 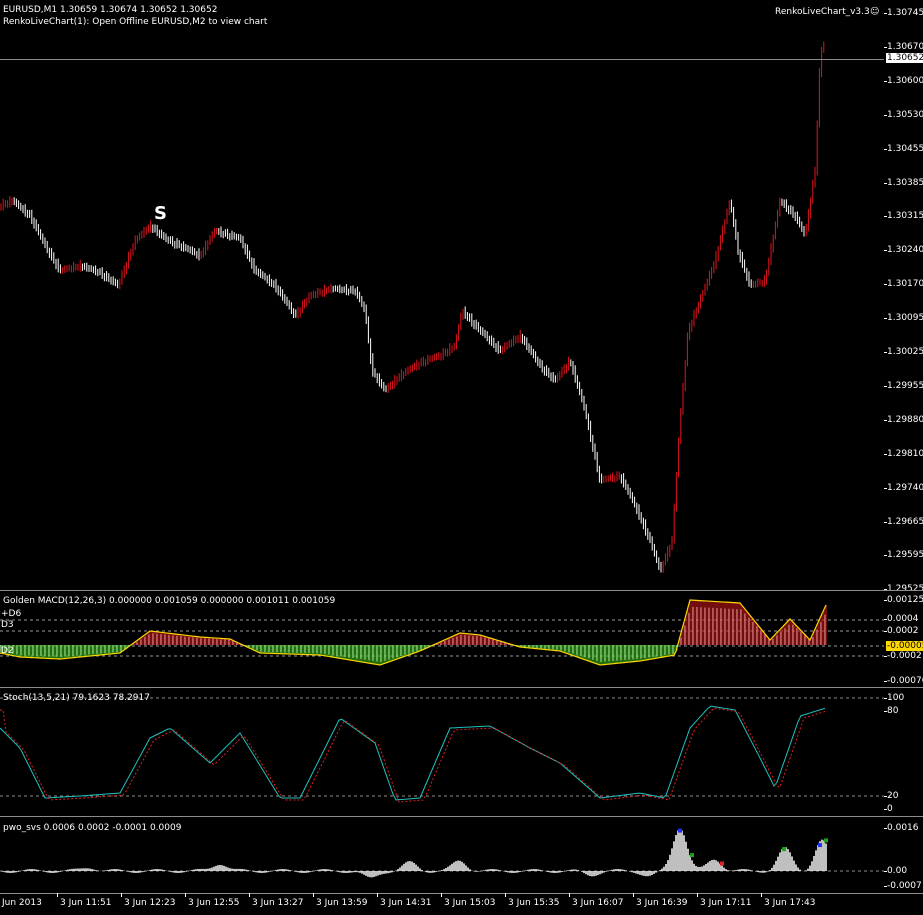 What do you see at coordinates (905, 148) in the screenshot?
I see `price-tick-label: 1.30455` at bounding box center [905, 148].